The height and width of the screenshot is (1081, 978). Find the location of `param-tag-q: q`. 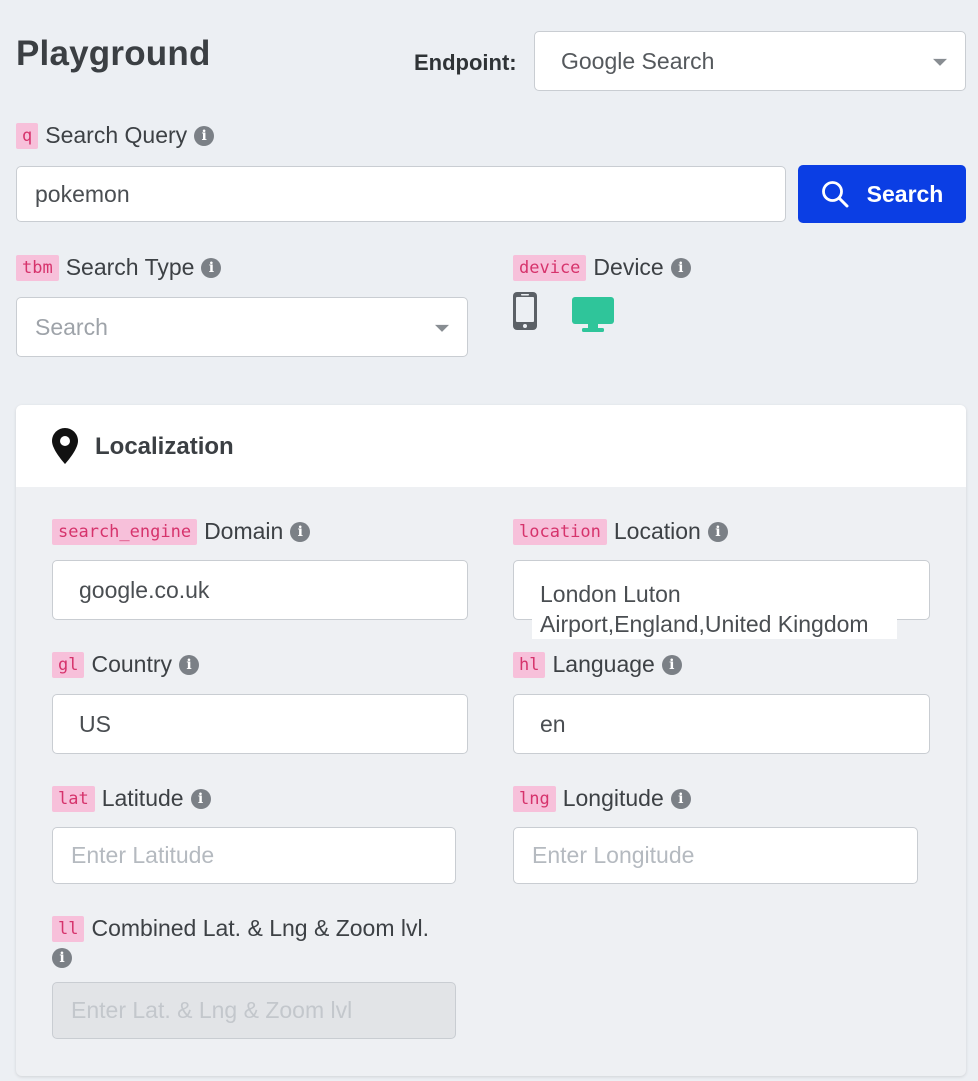

param-tag-q: q is located at coordinates (27, 135).